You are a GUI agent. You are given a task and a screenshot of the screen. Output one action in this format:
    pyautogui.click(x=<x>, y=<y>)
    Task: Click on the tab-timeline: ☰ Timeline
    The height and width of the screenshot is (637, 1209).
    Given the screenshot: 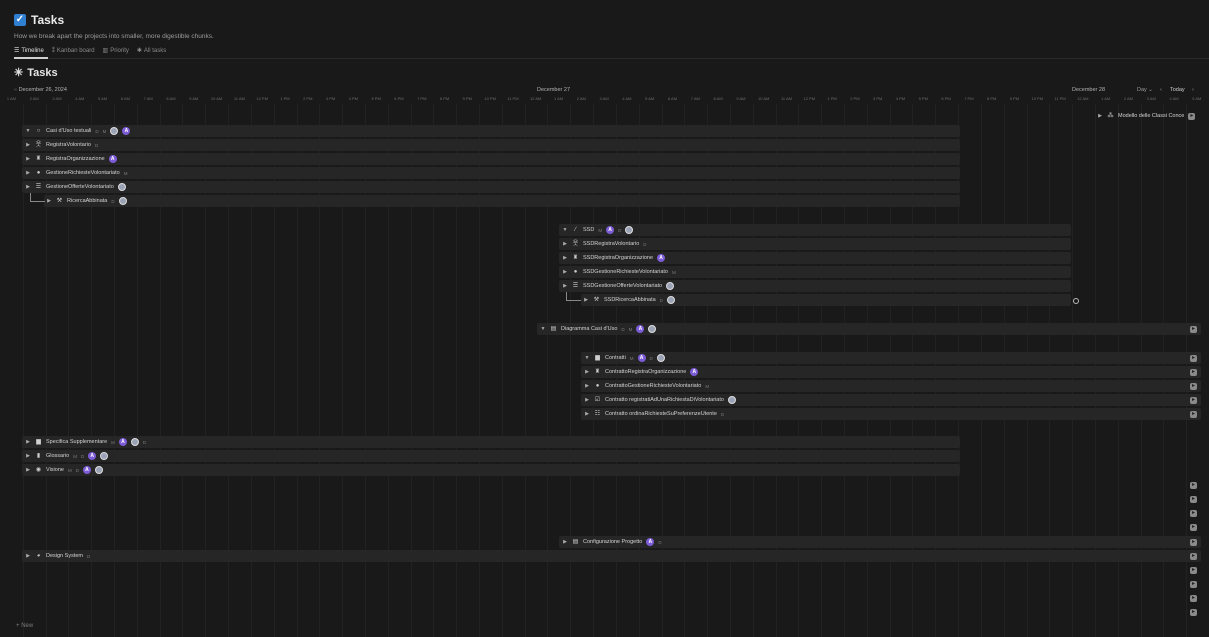 What is the action you would take?
    pyautogui.click(x=29, y=51)
    